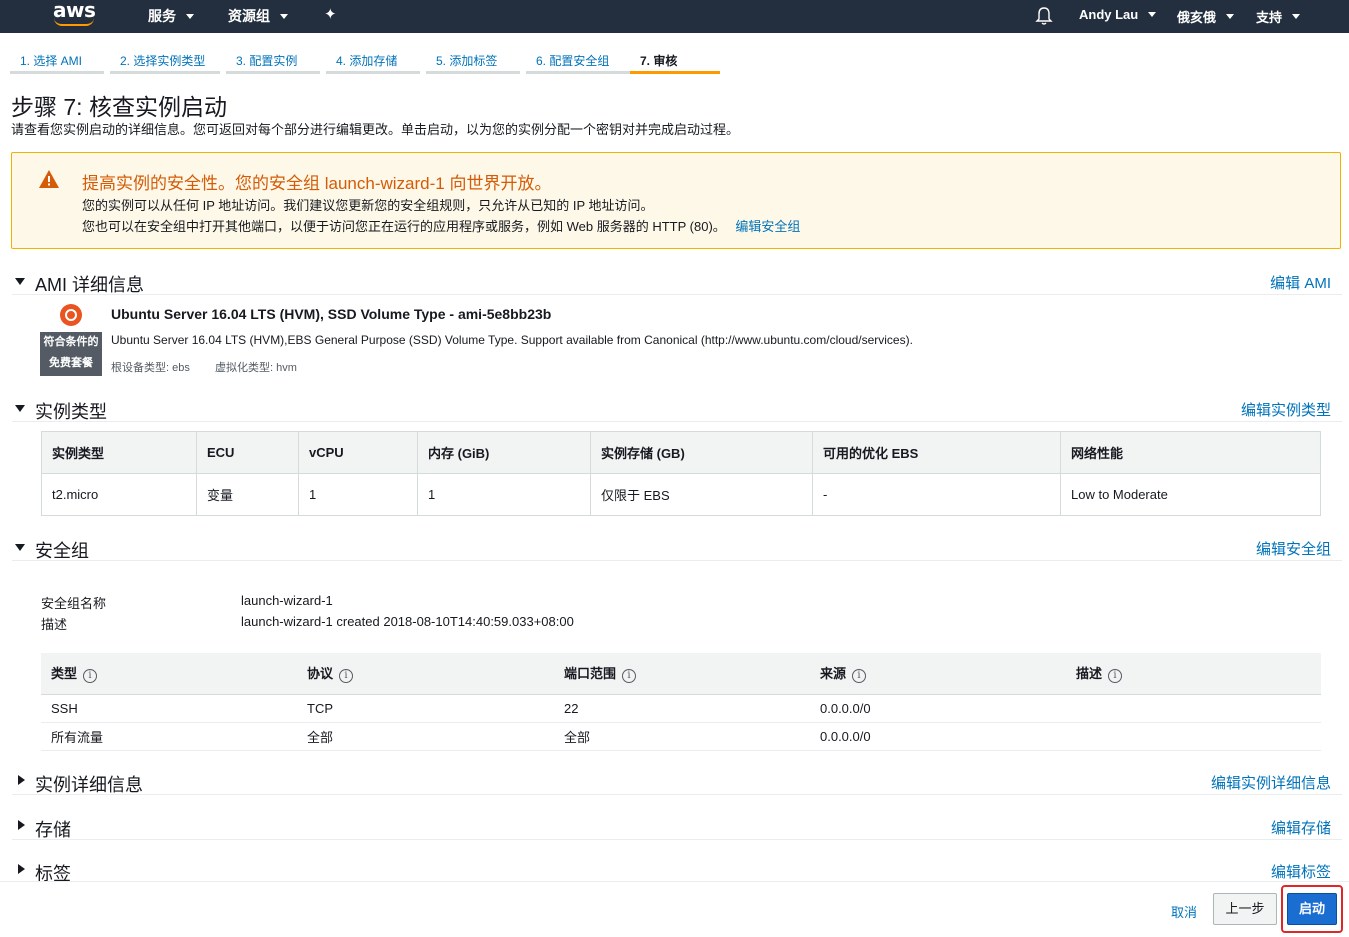 The width and height of the screenshot is (1349, 937). I want to click on instance-details-header: 实例详细信息 编辑实例详细信息, so click(677, 782).